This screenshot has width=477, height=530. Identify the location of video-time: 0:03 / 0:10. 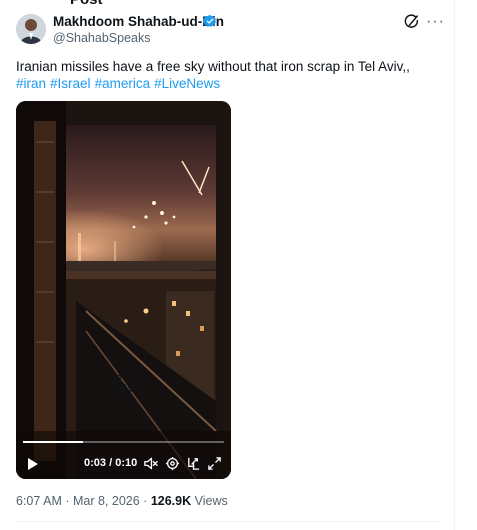
(110, 463).